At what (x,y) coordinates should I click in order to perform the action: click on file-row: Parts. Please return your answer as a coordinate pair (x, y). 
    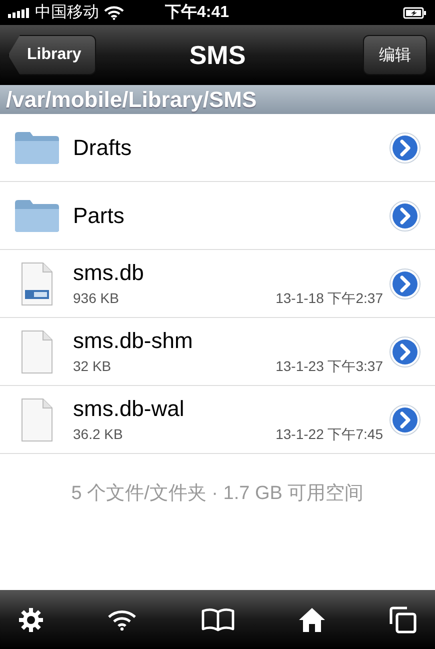
    Looking at the image, I should click on (217, 216).